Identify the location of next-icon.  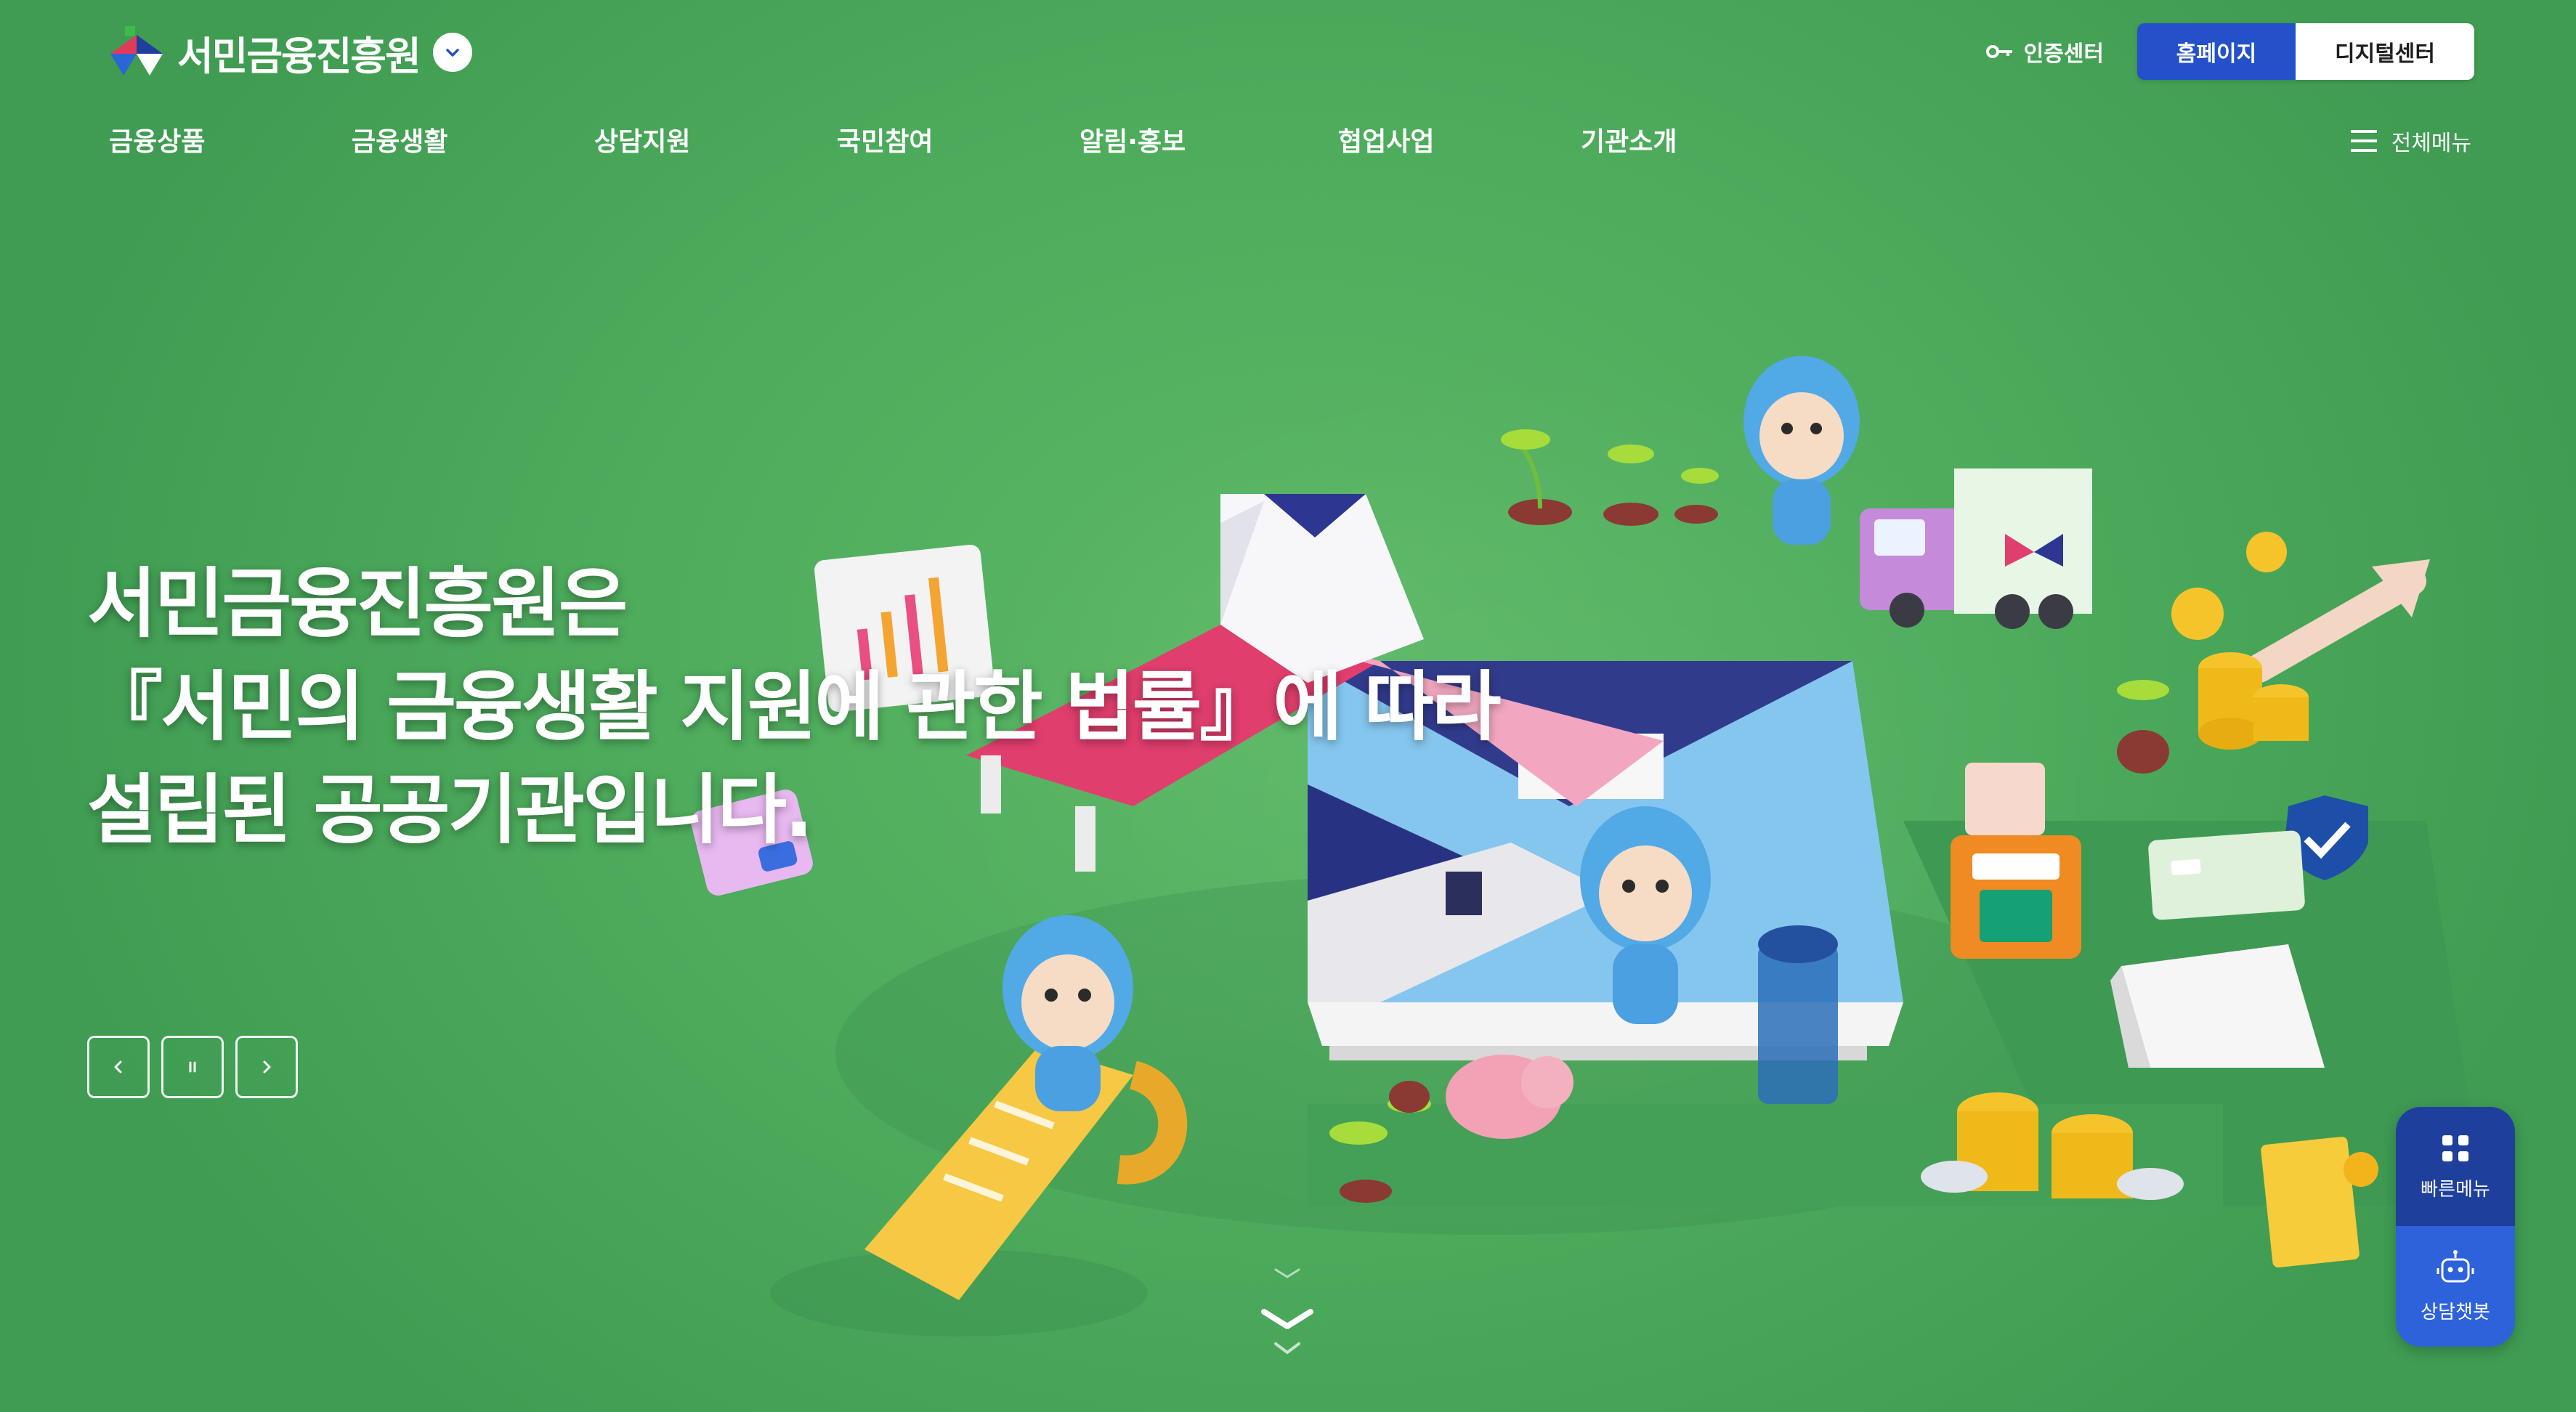
(267, 1067).